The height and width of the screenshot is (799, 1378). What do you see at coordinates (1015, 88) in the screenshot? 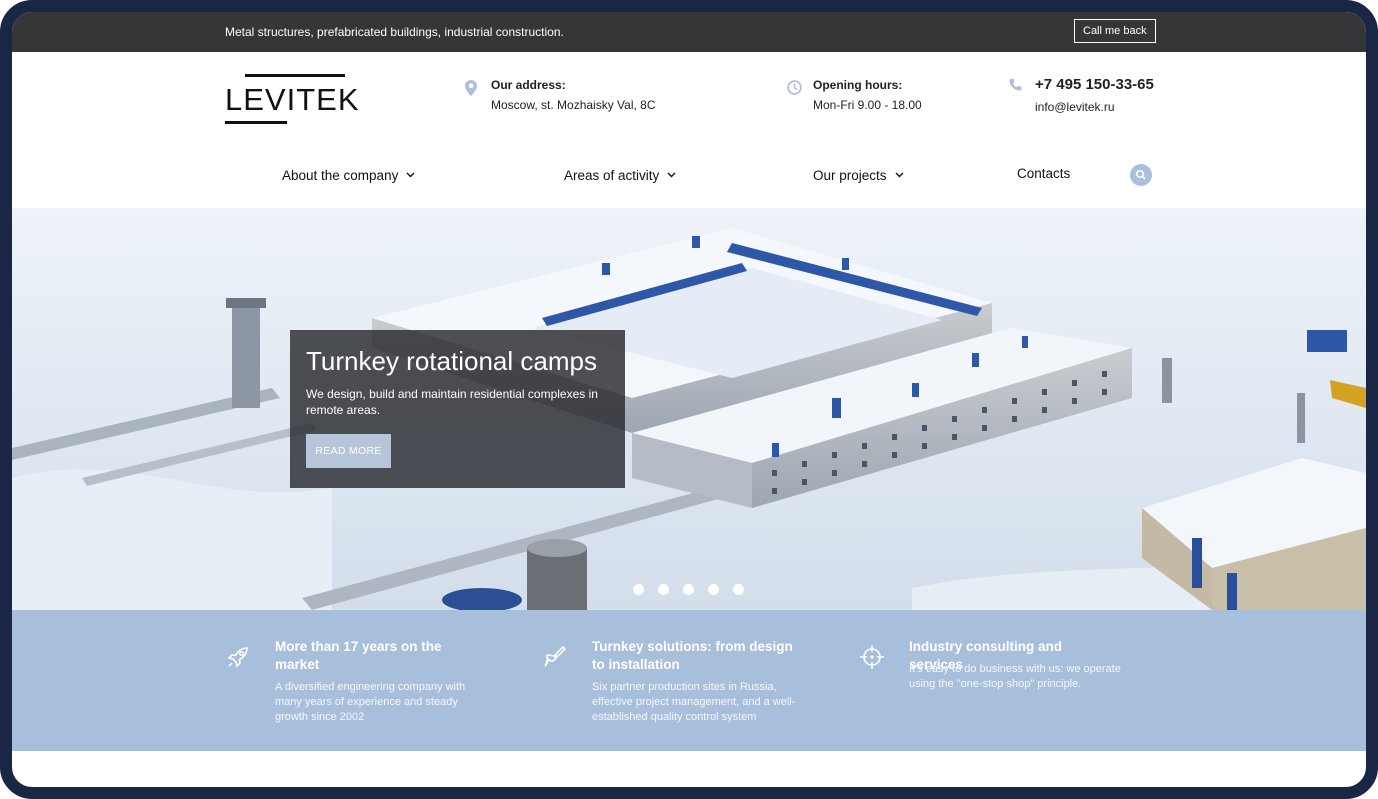
I see `phone-icon` at bounding box center [1015, 88].